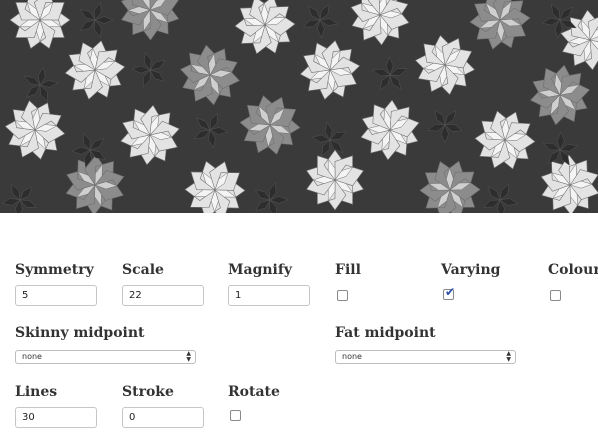 The height and width of the screenshot is (440, 598). What do you see at coordinates (105, 357) in the screenshot?
I see `skinny-midpoint-select: none ▲ ▼` at bounding box center [105, 357].